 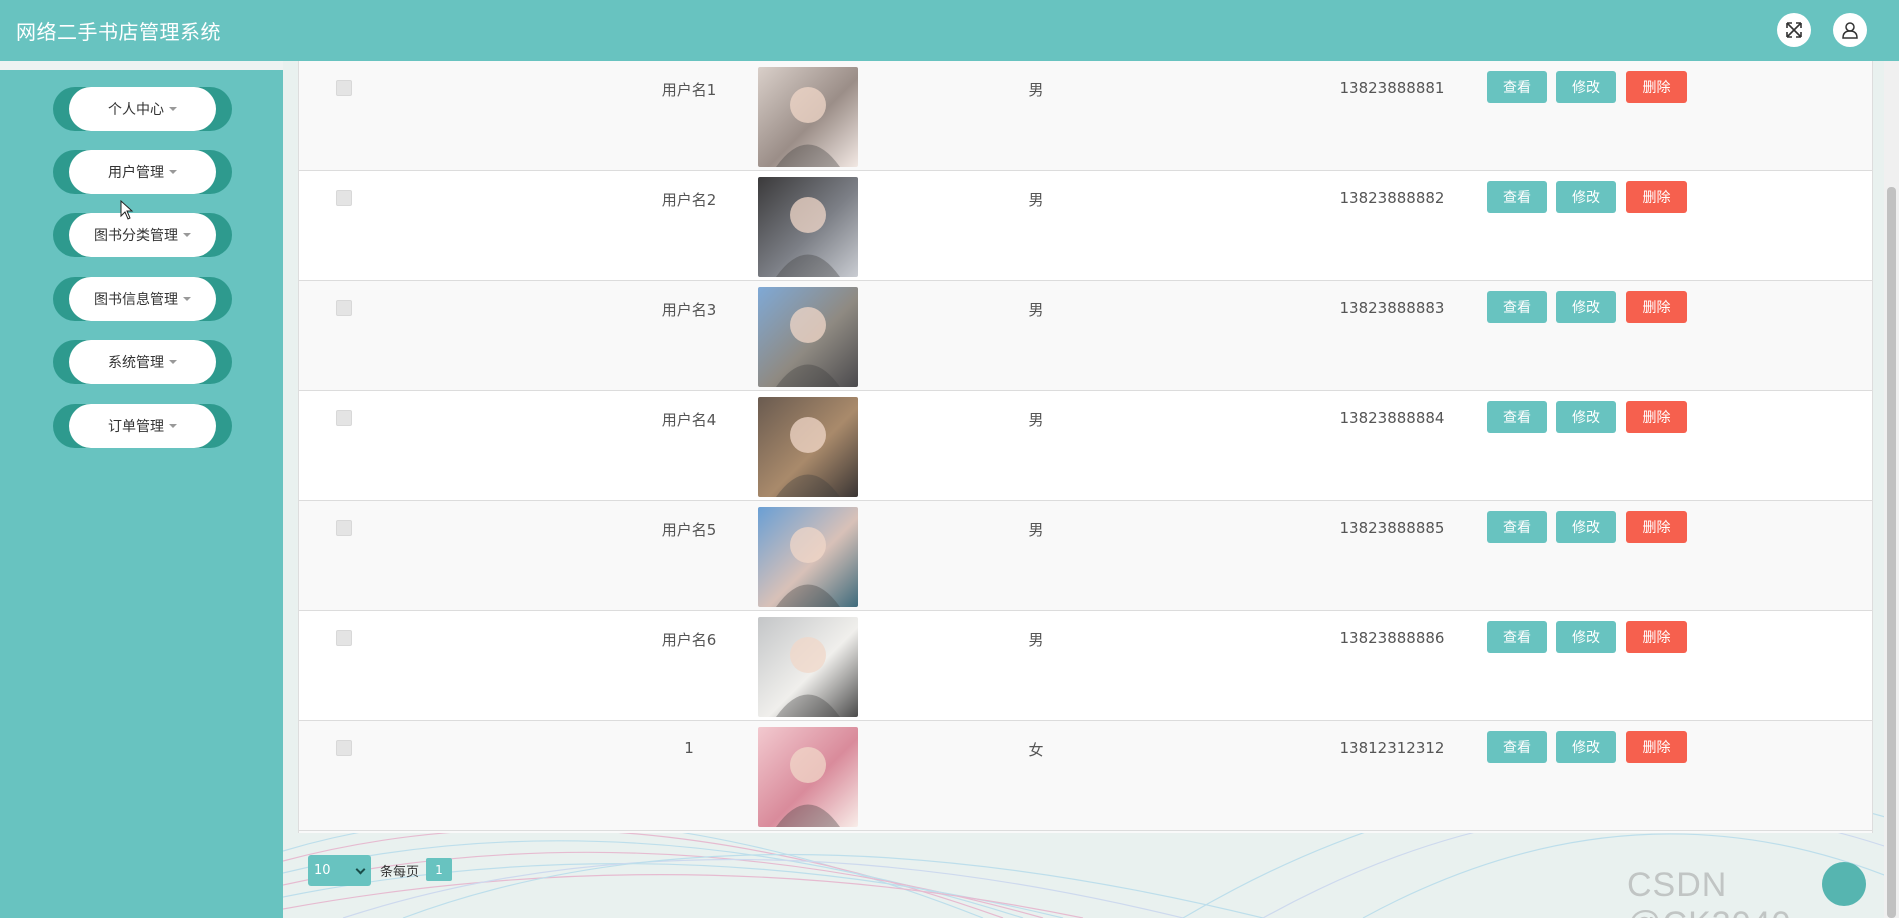 I want to click on cell-username: 用户名5, so click(x=689, y=530).